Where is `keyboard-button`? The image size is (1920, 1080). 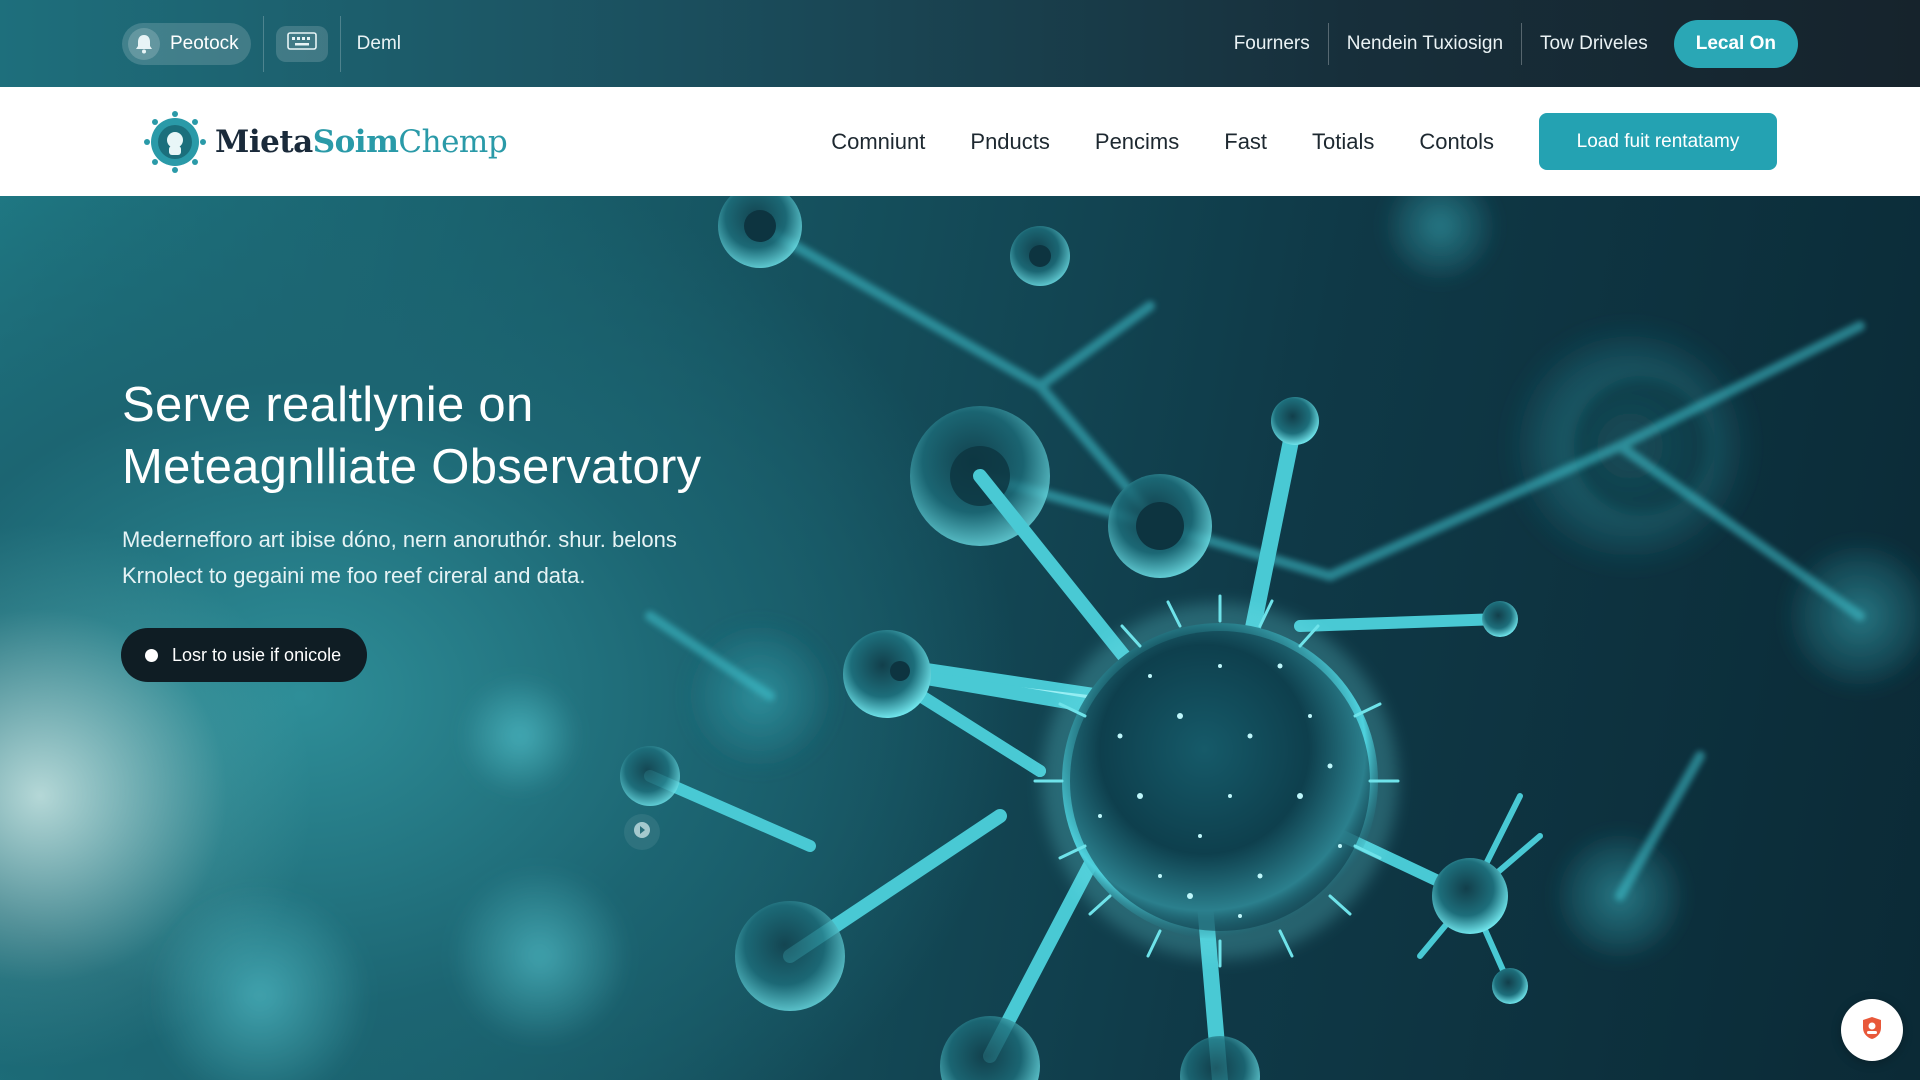 keyboard-button is located at coordinates (301, 43).